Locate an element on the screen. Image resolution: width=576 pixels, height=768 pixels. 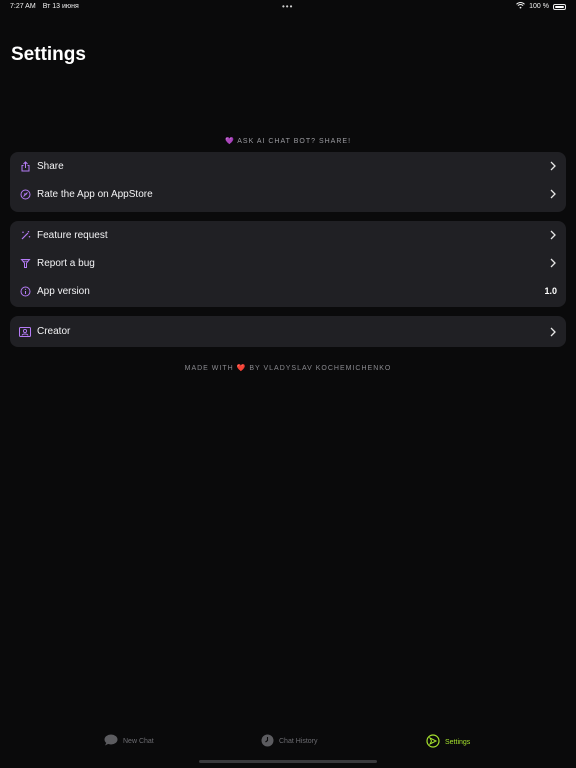
battery-percent: 100 % is located at coordinates (539, 6).